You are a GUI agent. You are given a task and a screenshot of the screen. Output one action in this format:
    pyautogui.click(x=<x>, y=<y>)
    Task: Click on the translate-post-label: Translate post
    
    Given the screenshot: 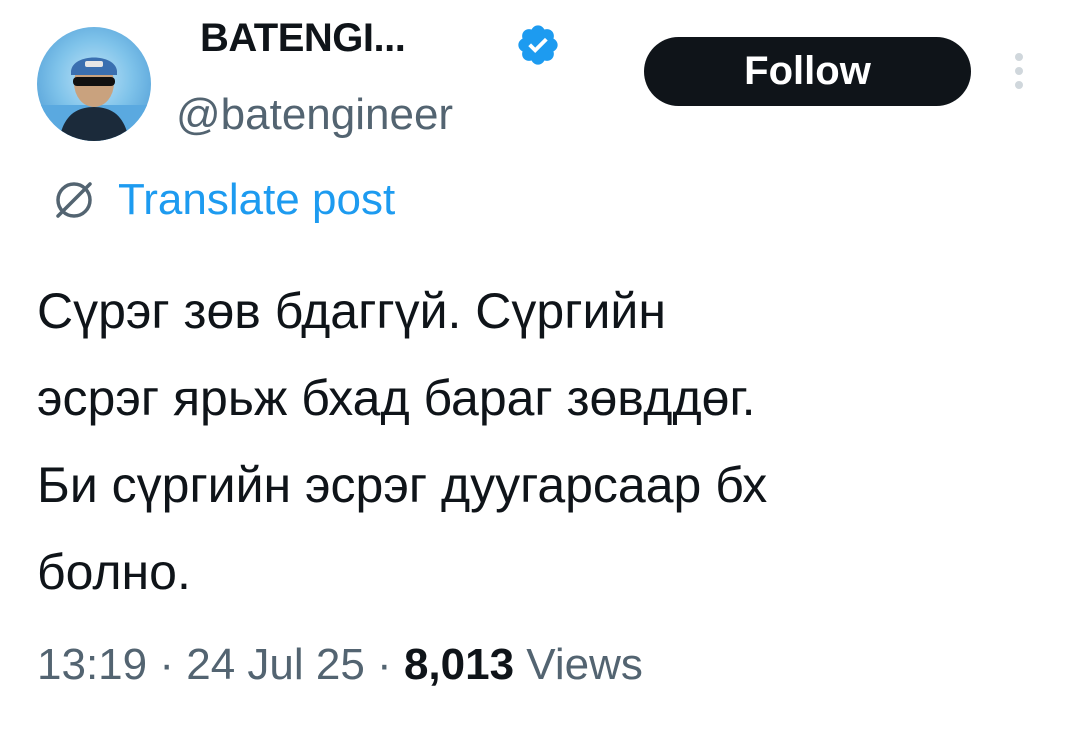 What is the action you would take?
    pyautogui.click(x=256, y=200)
    